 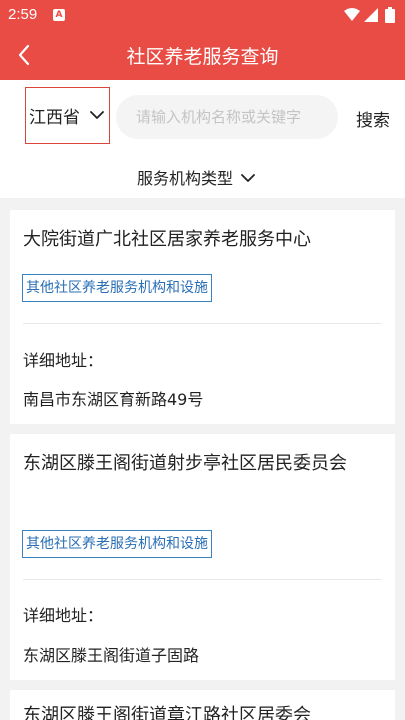 I want to click on filter-bar: 服务机构类型, so click(x=202, y=176).